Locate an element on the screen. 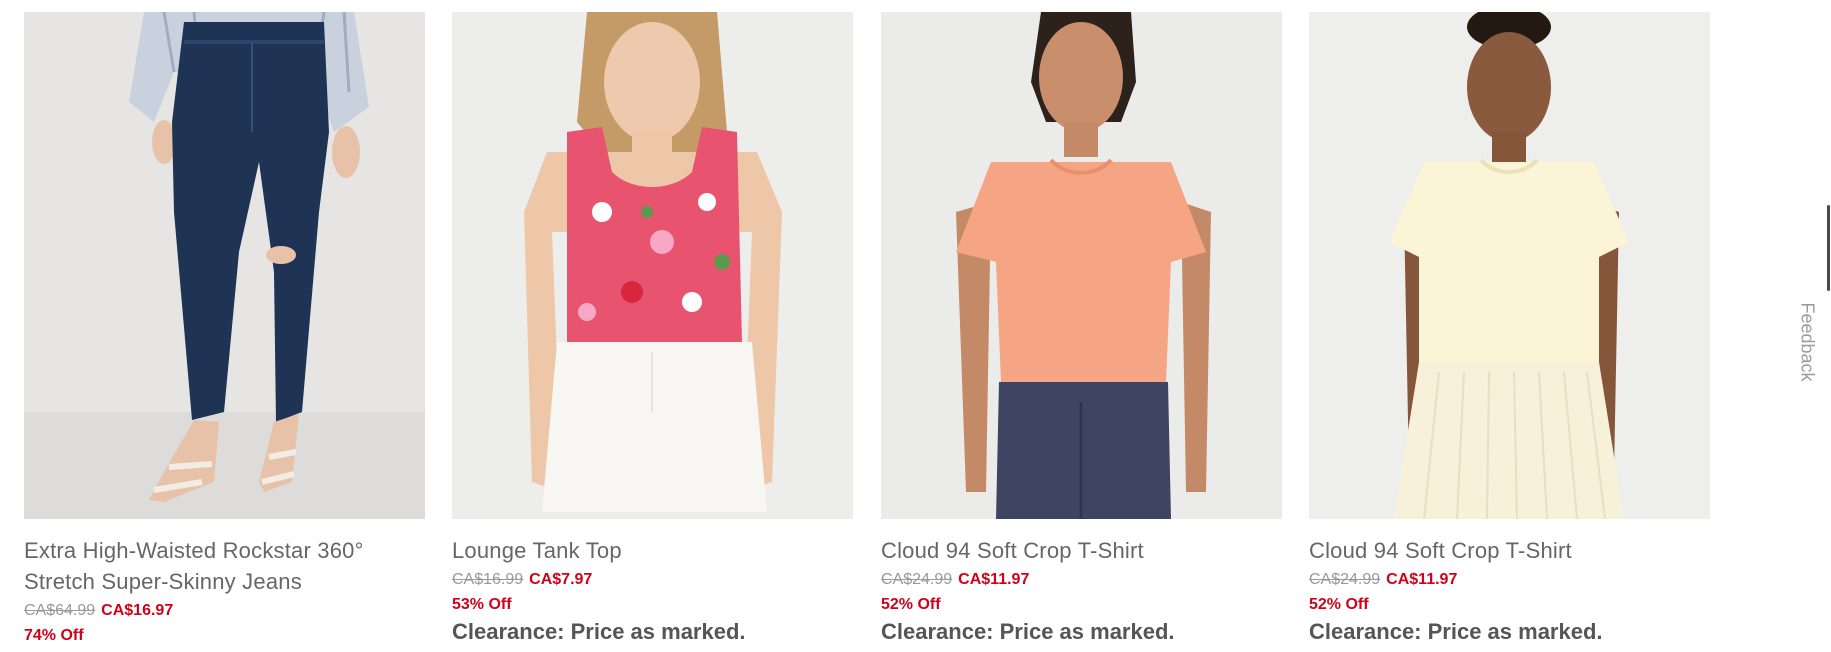  original-price: CA$16.99 is located at coordinates (488, 579).